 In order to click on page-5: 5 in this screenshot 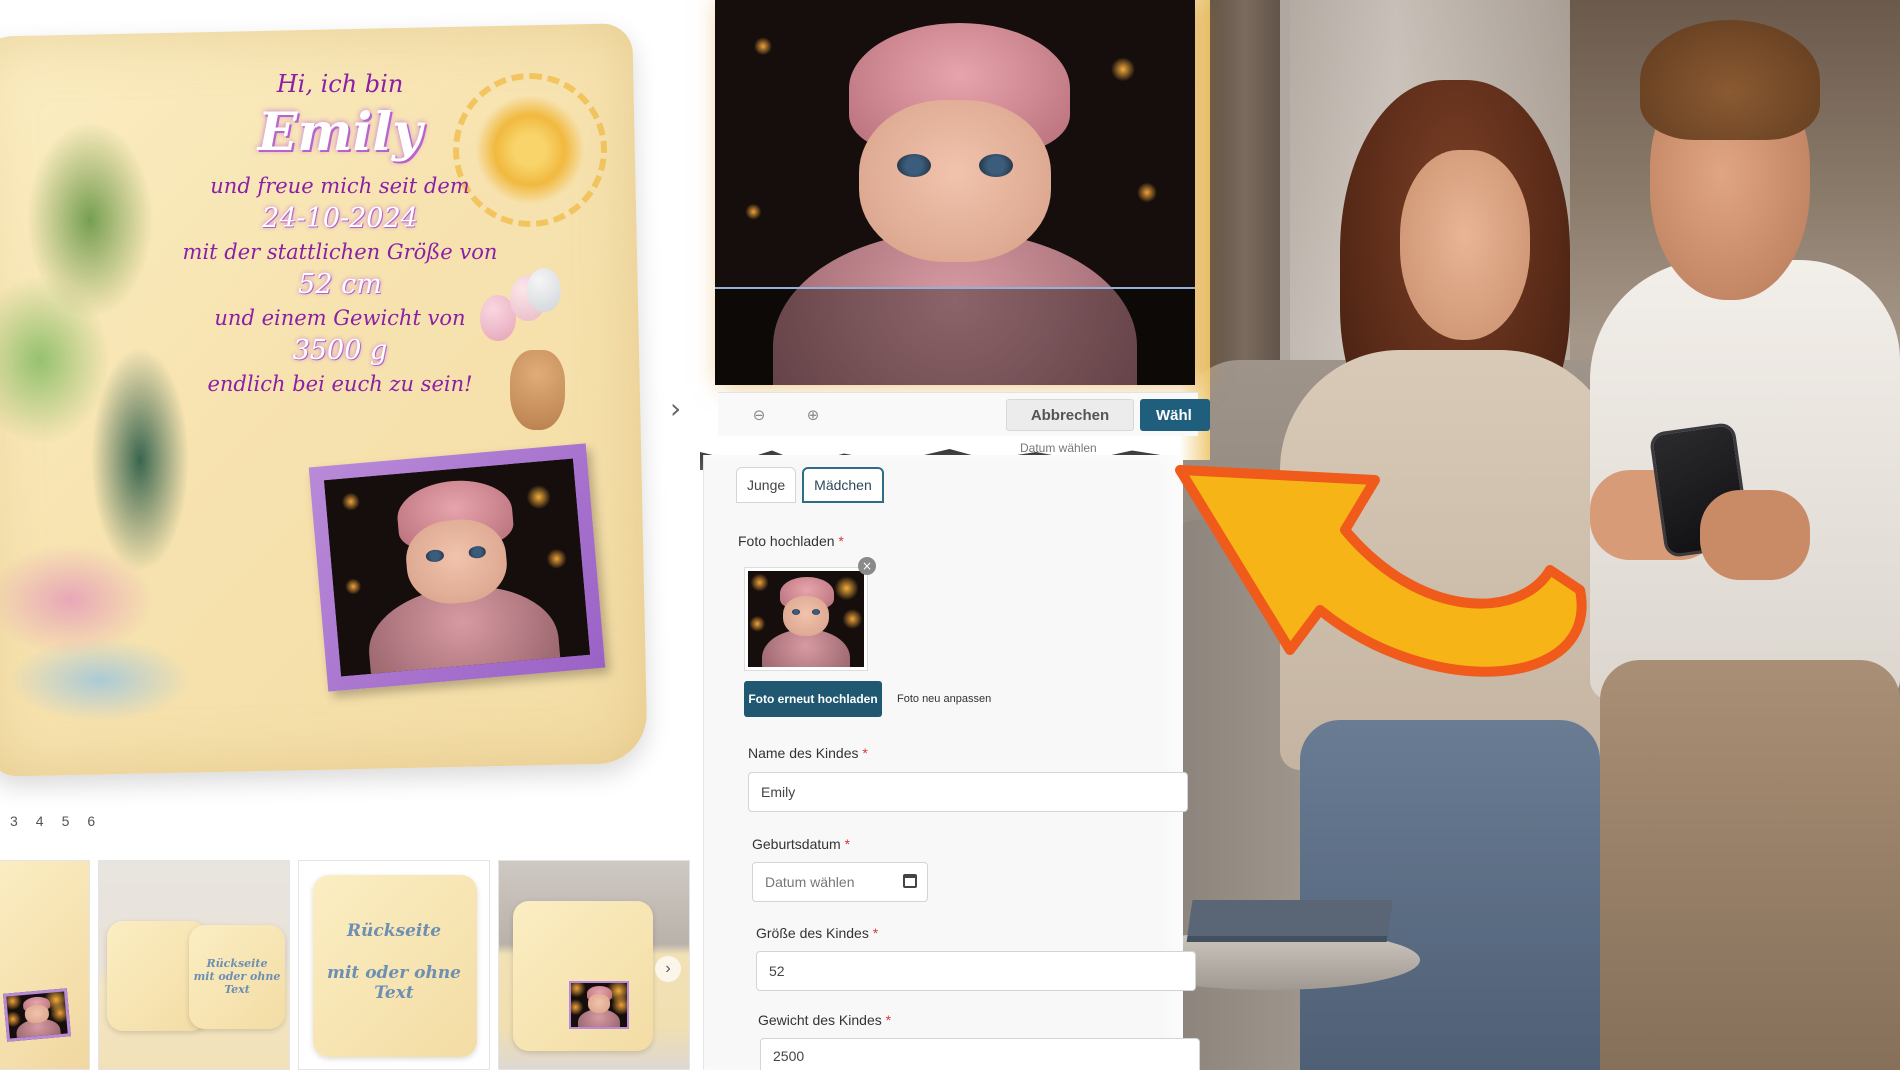, I will do `click(66, 821)`.